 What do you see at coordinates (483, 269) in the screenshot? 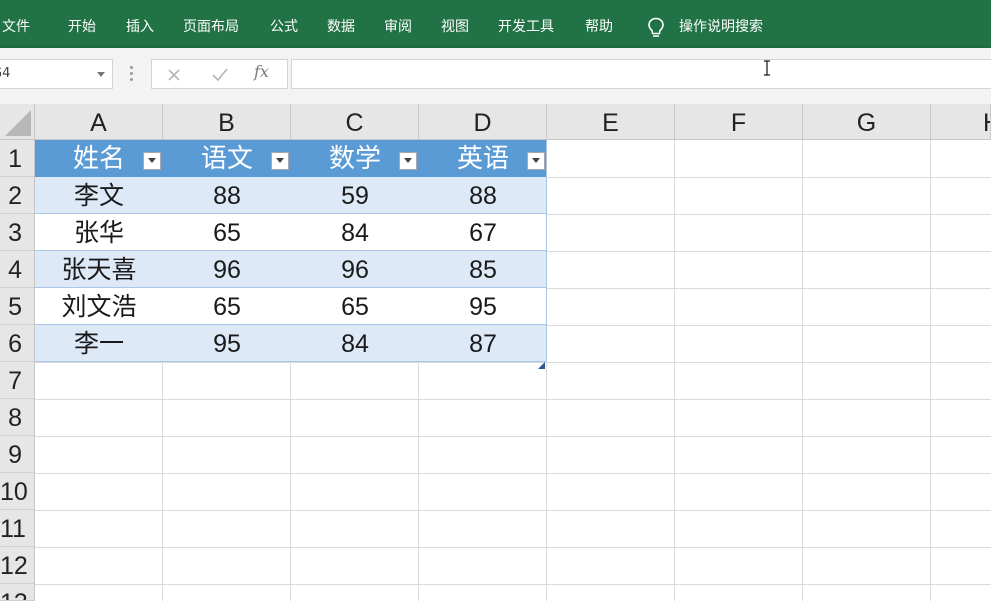
I see `table-cell: 85` at bounding box center [483, 269].